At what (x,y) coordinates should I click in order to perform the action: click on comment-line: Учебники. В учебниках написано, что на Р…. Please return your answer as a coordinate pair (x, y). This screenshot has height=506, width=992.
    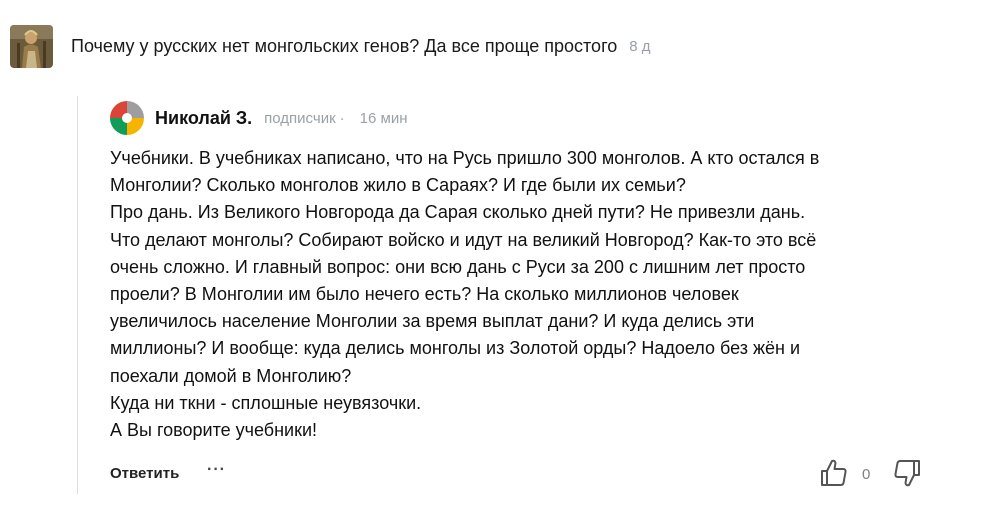
    Looking at the image, I should click on (465, 158).